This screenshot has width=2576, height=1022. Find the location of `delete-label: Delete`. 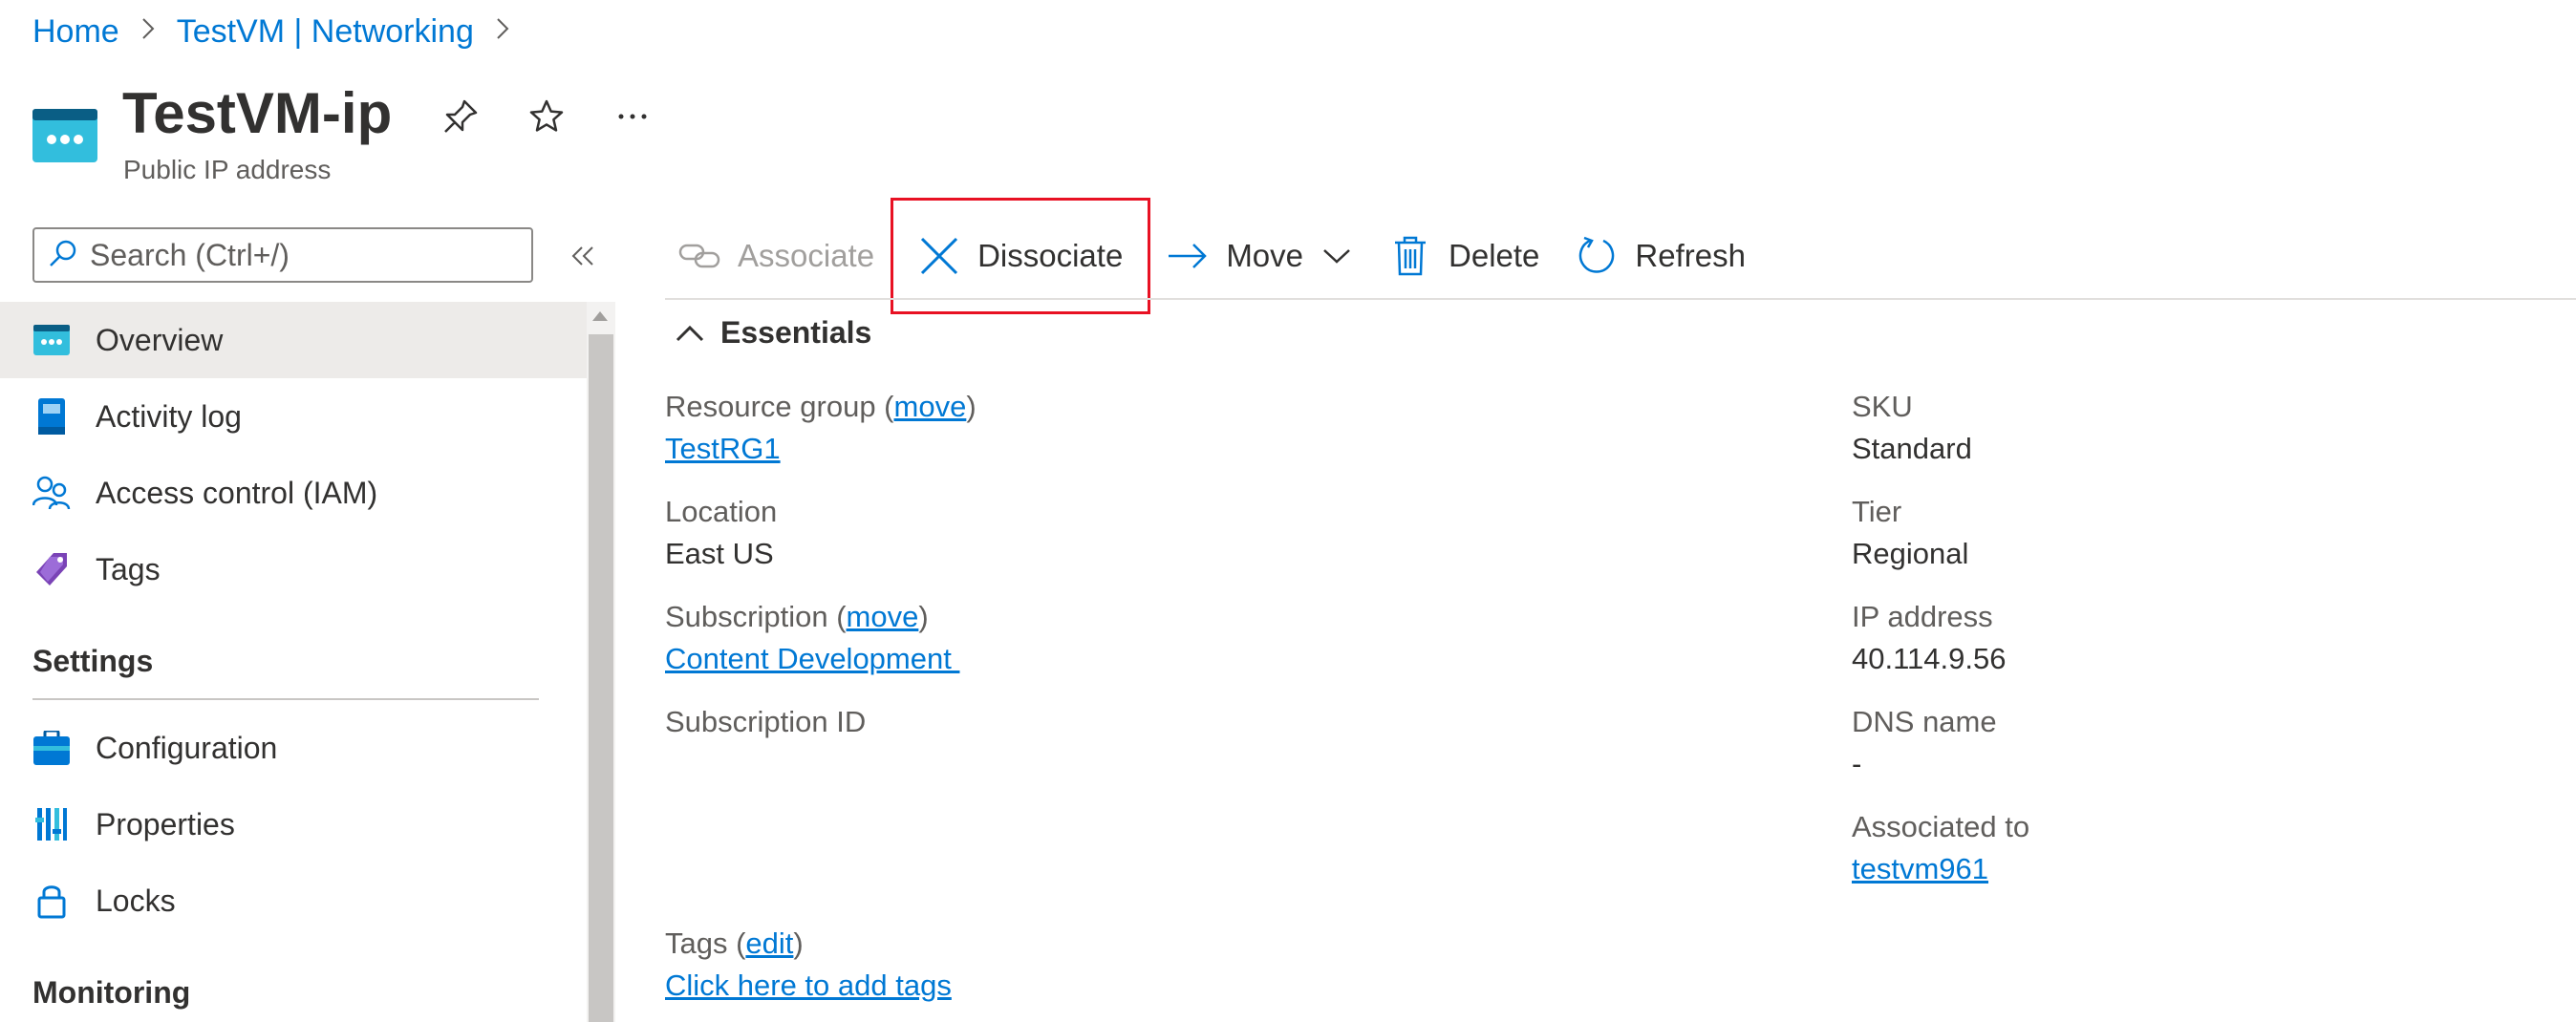

delete-label: Delete is located at coordinates (1494, 255).